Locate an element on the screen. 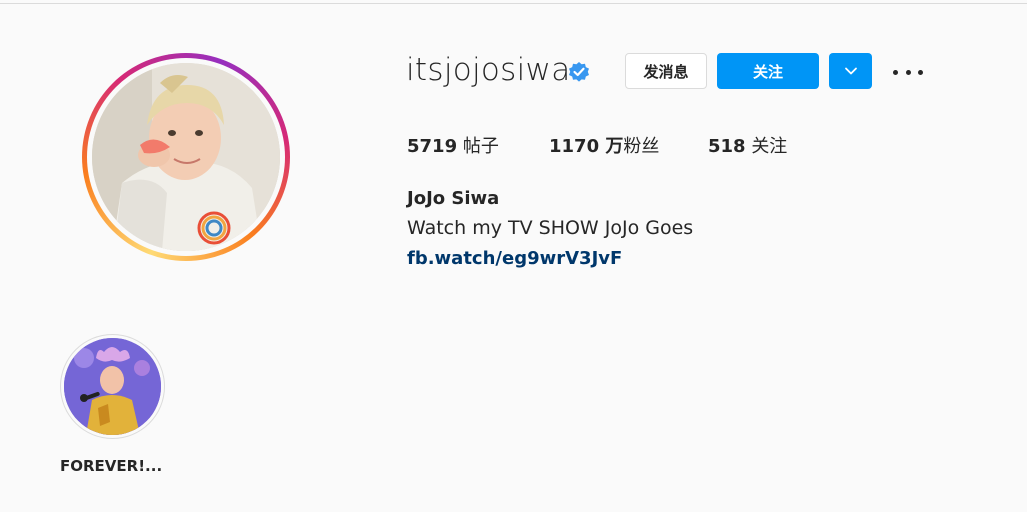  verified-badge-icon is located at coordinates (579, 72).